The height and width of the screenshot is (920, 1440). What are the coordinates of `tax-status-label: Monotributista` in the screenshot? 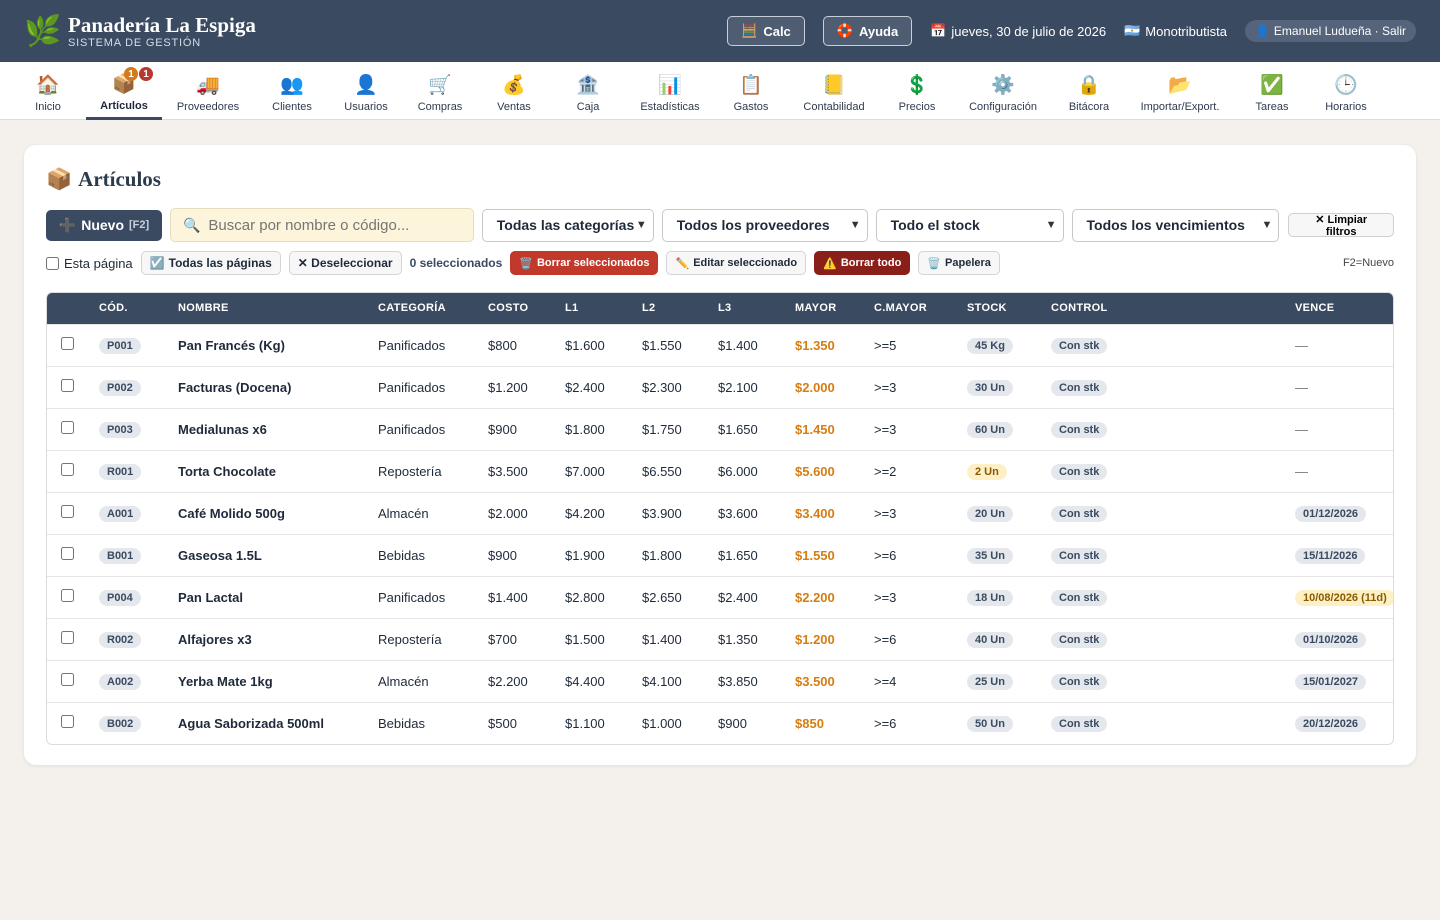 It's located at (1186, 31).